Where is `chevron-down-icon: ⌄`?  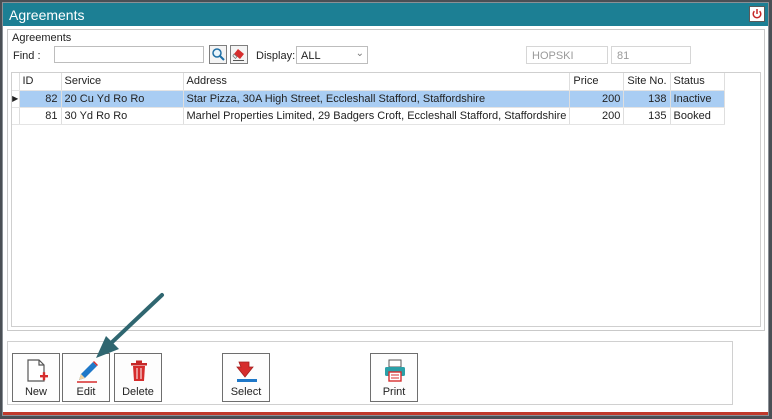
chevron-down-icon: ⌄ is located at coordinates (359, 53).